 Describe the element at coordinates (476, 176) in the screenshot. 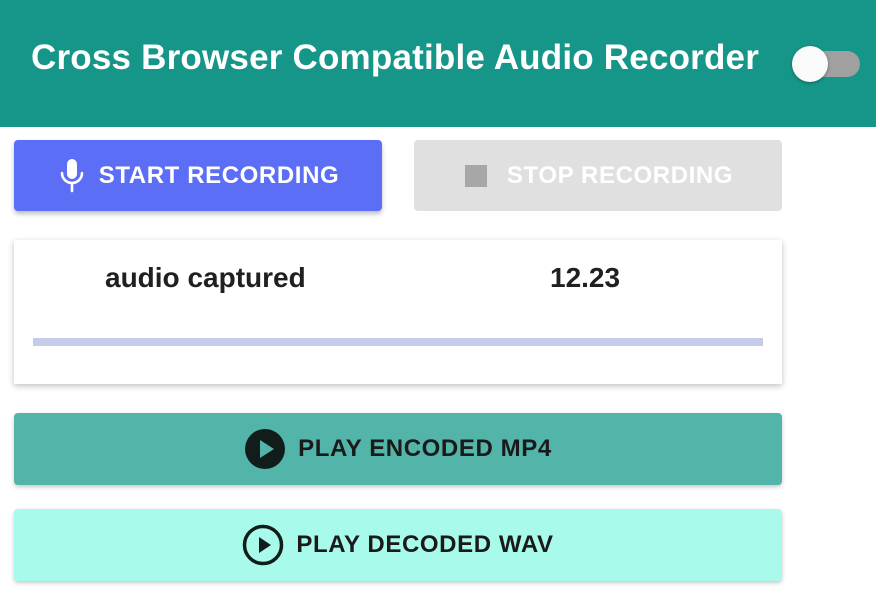

I see `stop-square-icon` at that location.